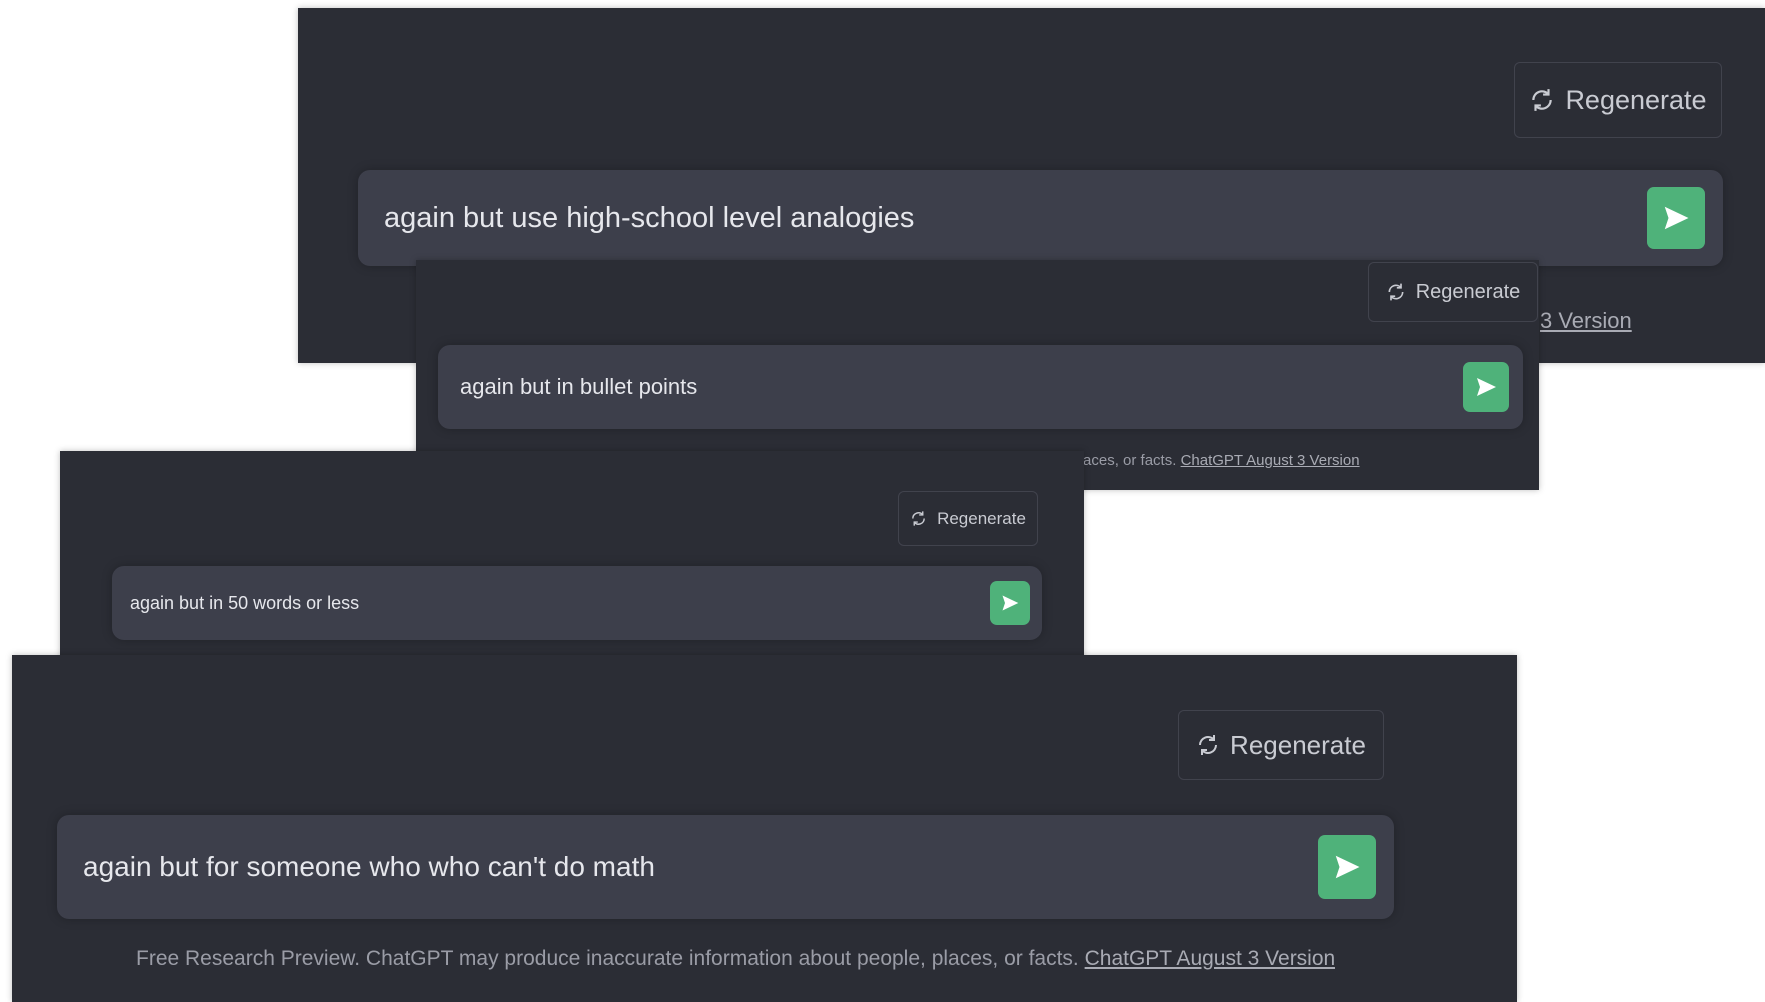 Image resolution: width=1765 pixels, height=1002 pixels. What do you see at coordinates (1586, 321) in the screenshot?
I see `version-link: 3 Version` at bounding box center [1586, 321].